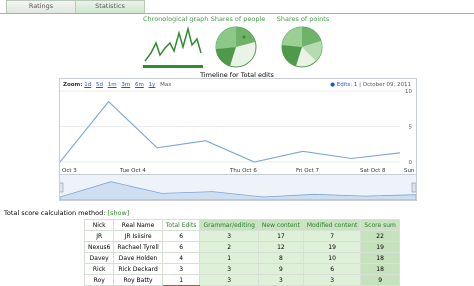 Image resolution: width=474 pixels, height=286 pixels. I want to click on selected-thumbnail-indicator, so click(173, 66).